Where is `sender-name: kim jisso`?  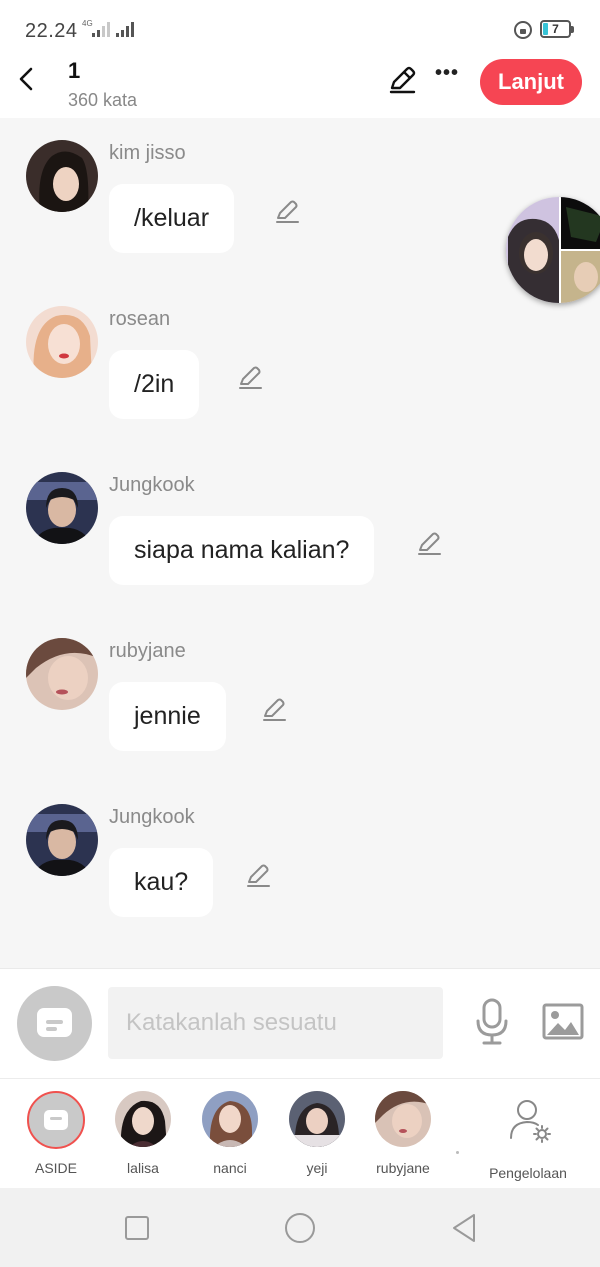
sender-name: kim jisso is located at coordinates (147, 153).